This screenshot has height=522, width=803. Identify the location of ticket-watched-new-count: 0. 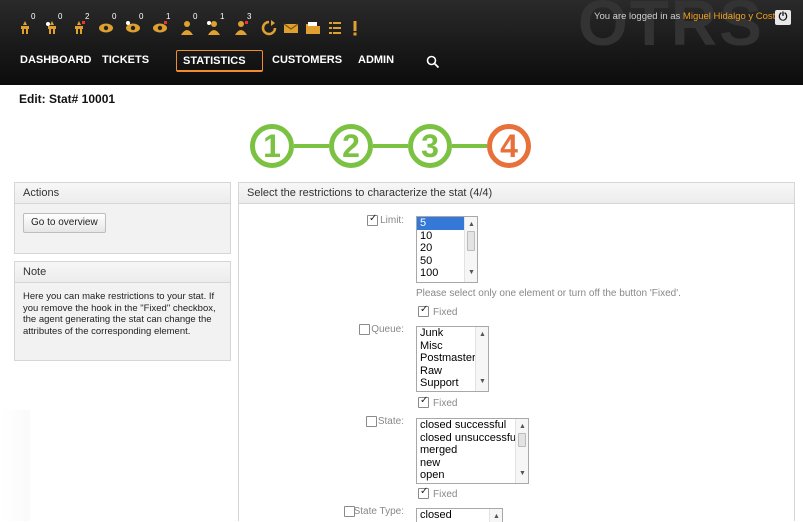
(141, 16).